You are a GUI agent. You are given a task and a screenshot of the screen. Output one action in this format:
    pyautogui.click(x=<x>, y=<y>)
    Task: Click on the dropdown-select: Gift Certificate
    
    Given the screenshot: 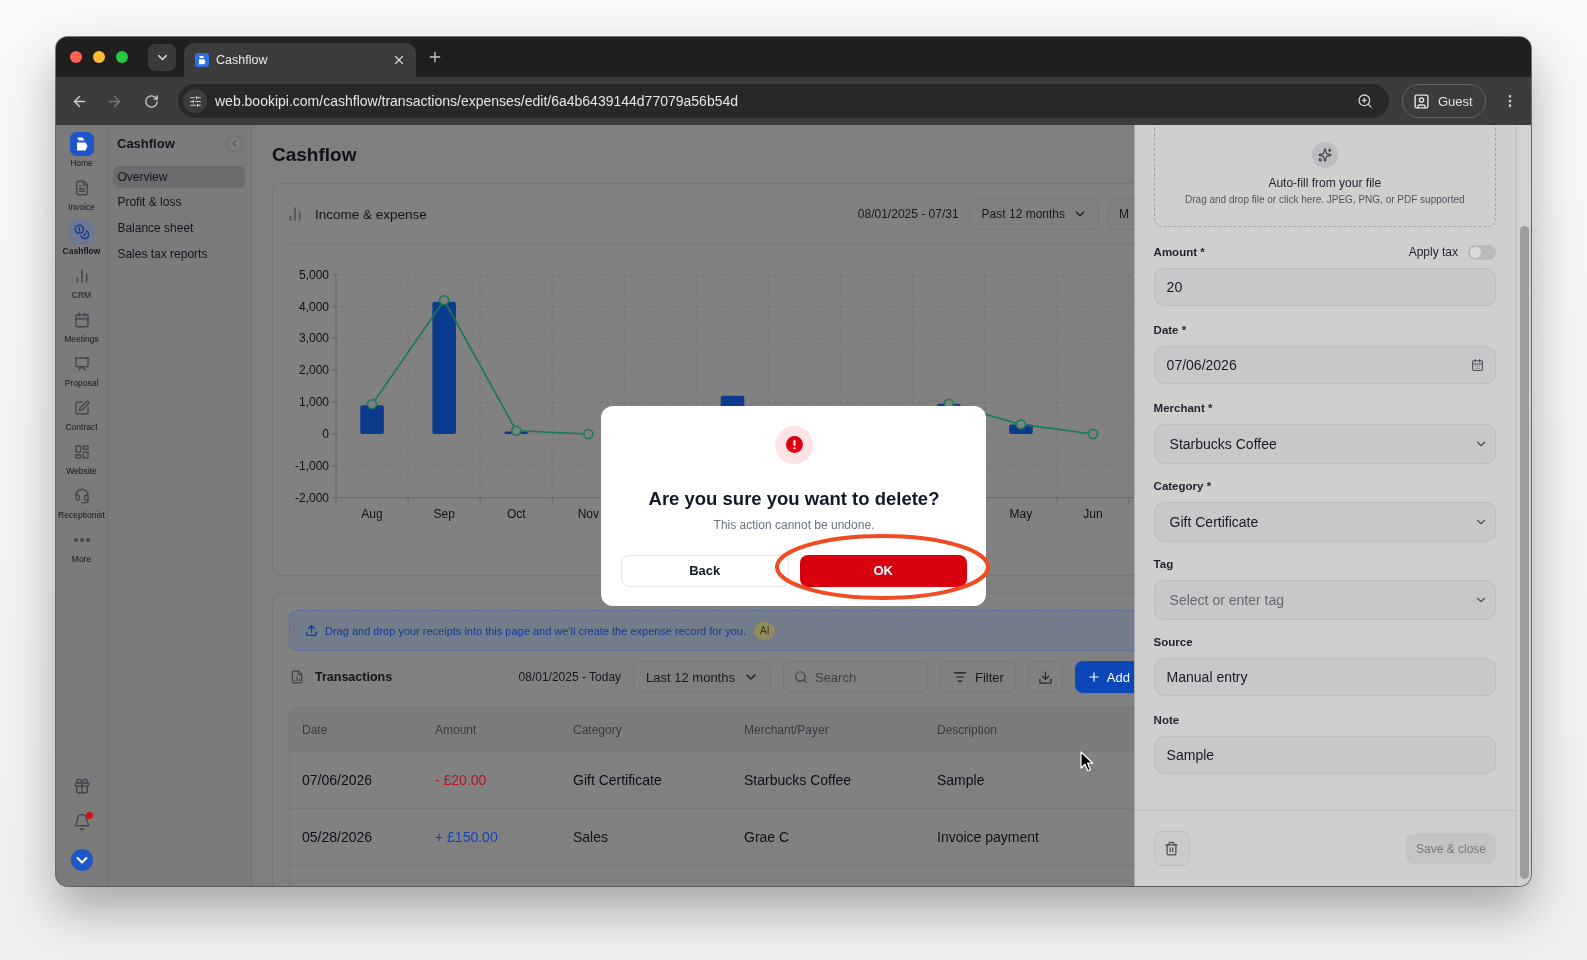 What is the action you would take?
    pyautogui.click(x=1324, y=522)
    